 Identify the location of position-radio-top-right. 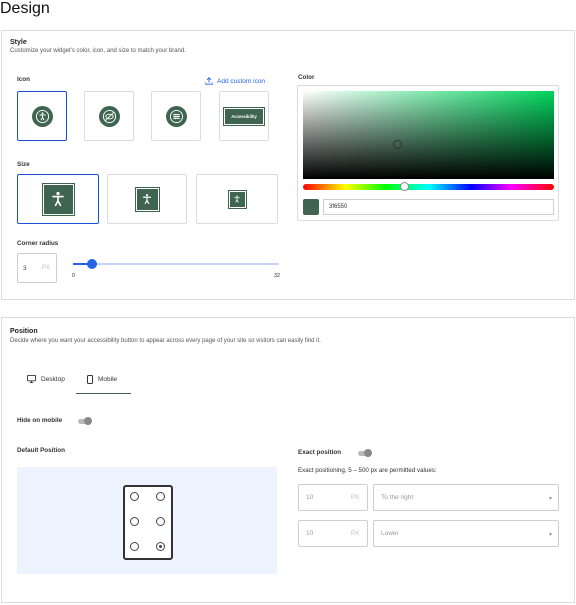
(160, 496).